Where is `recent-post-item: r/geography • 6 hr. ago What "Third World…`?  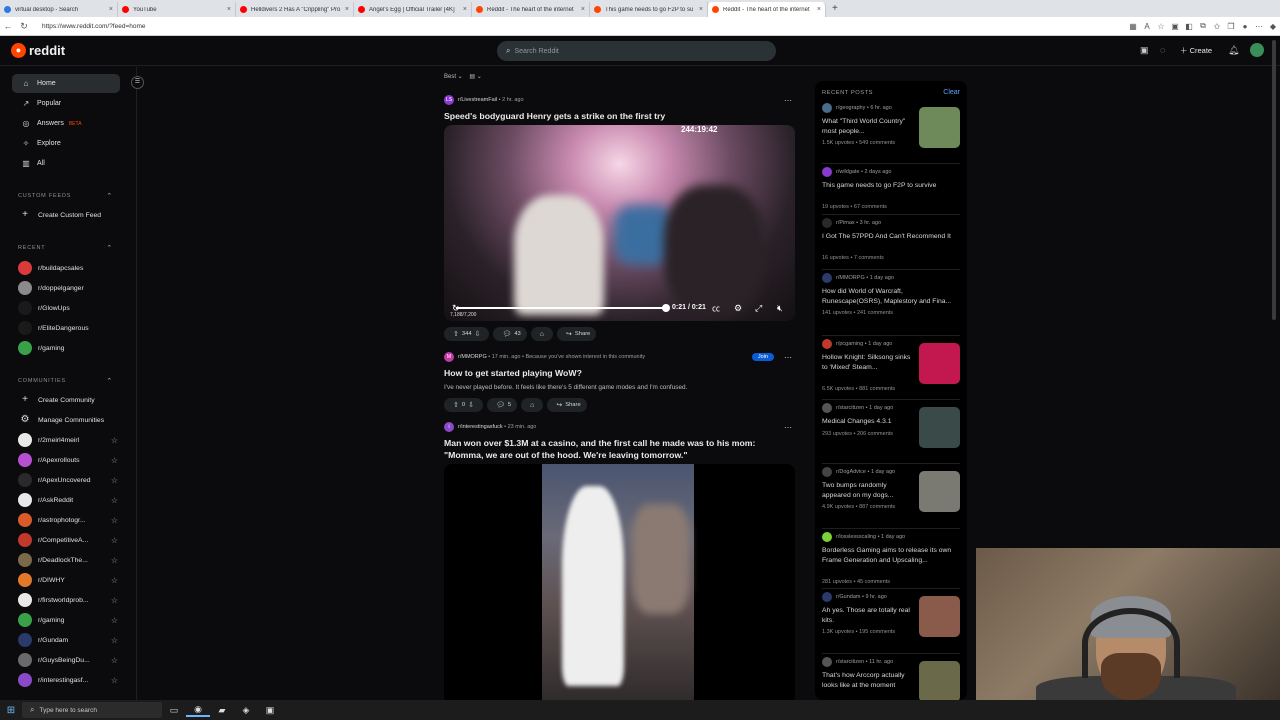
recent-post-item: r/geography • 6 hr. ago What "Third World… is located at coordinates (891, 133).